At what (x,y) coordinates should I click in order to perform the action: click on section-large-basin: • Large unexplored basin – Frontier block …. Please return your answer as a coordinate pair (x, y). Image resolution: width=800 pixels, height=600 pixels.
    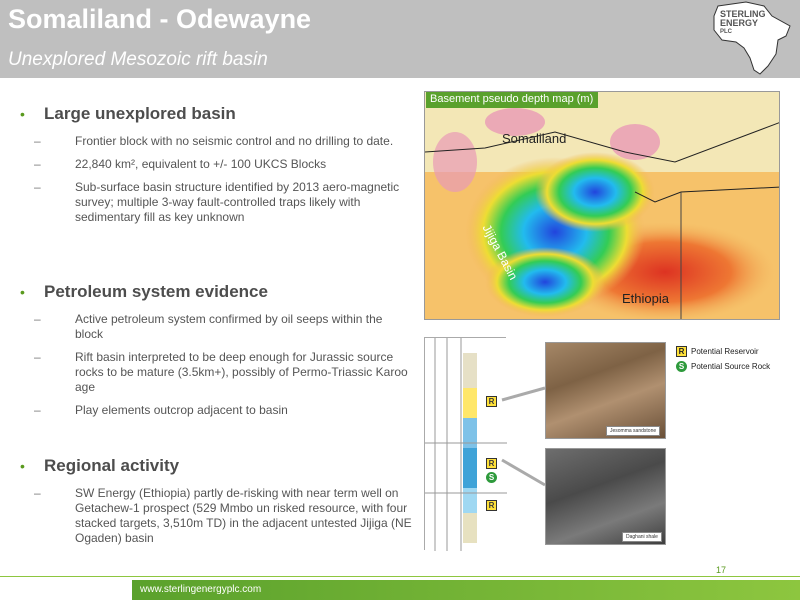
    Looking at the image, I should click on (216, 164).